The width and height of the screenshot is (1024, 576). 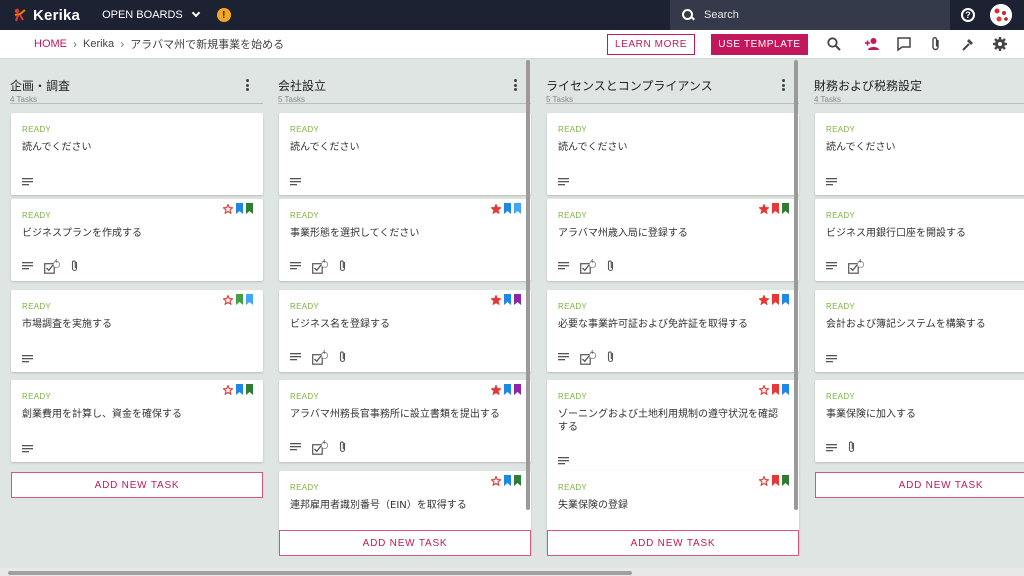 What do you see at coordinates (50, 44) in the screenshot?
I see `breadcrumb-home: HOME` at bounding box center [50, 44].